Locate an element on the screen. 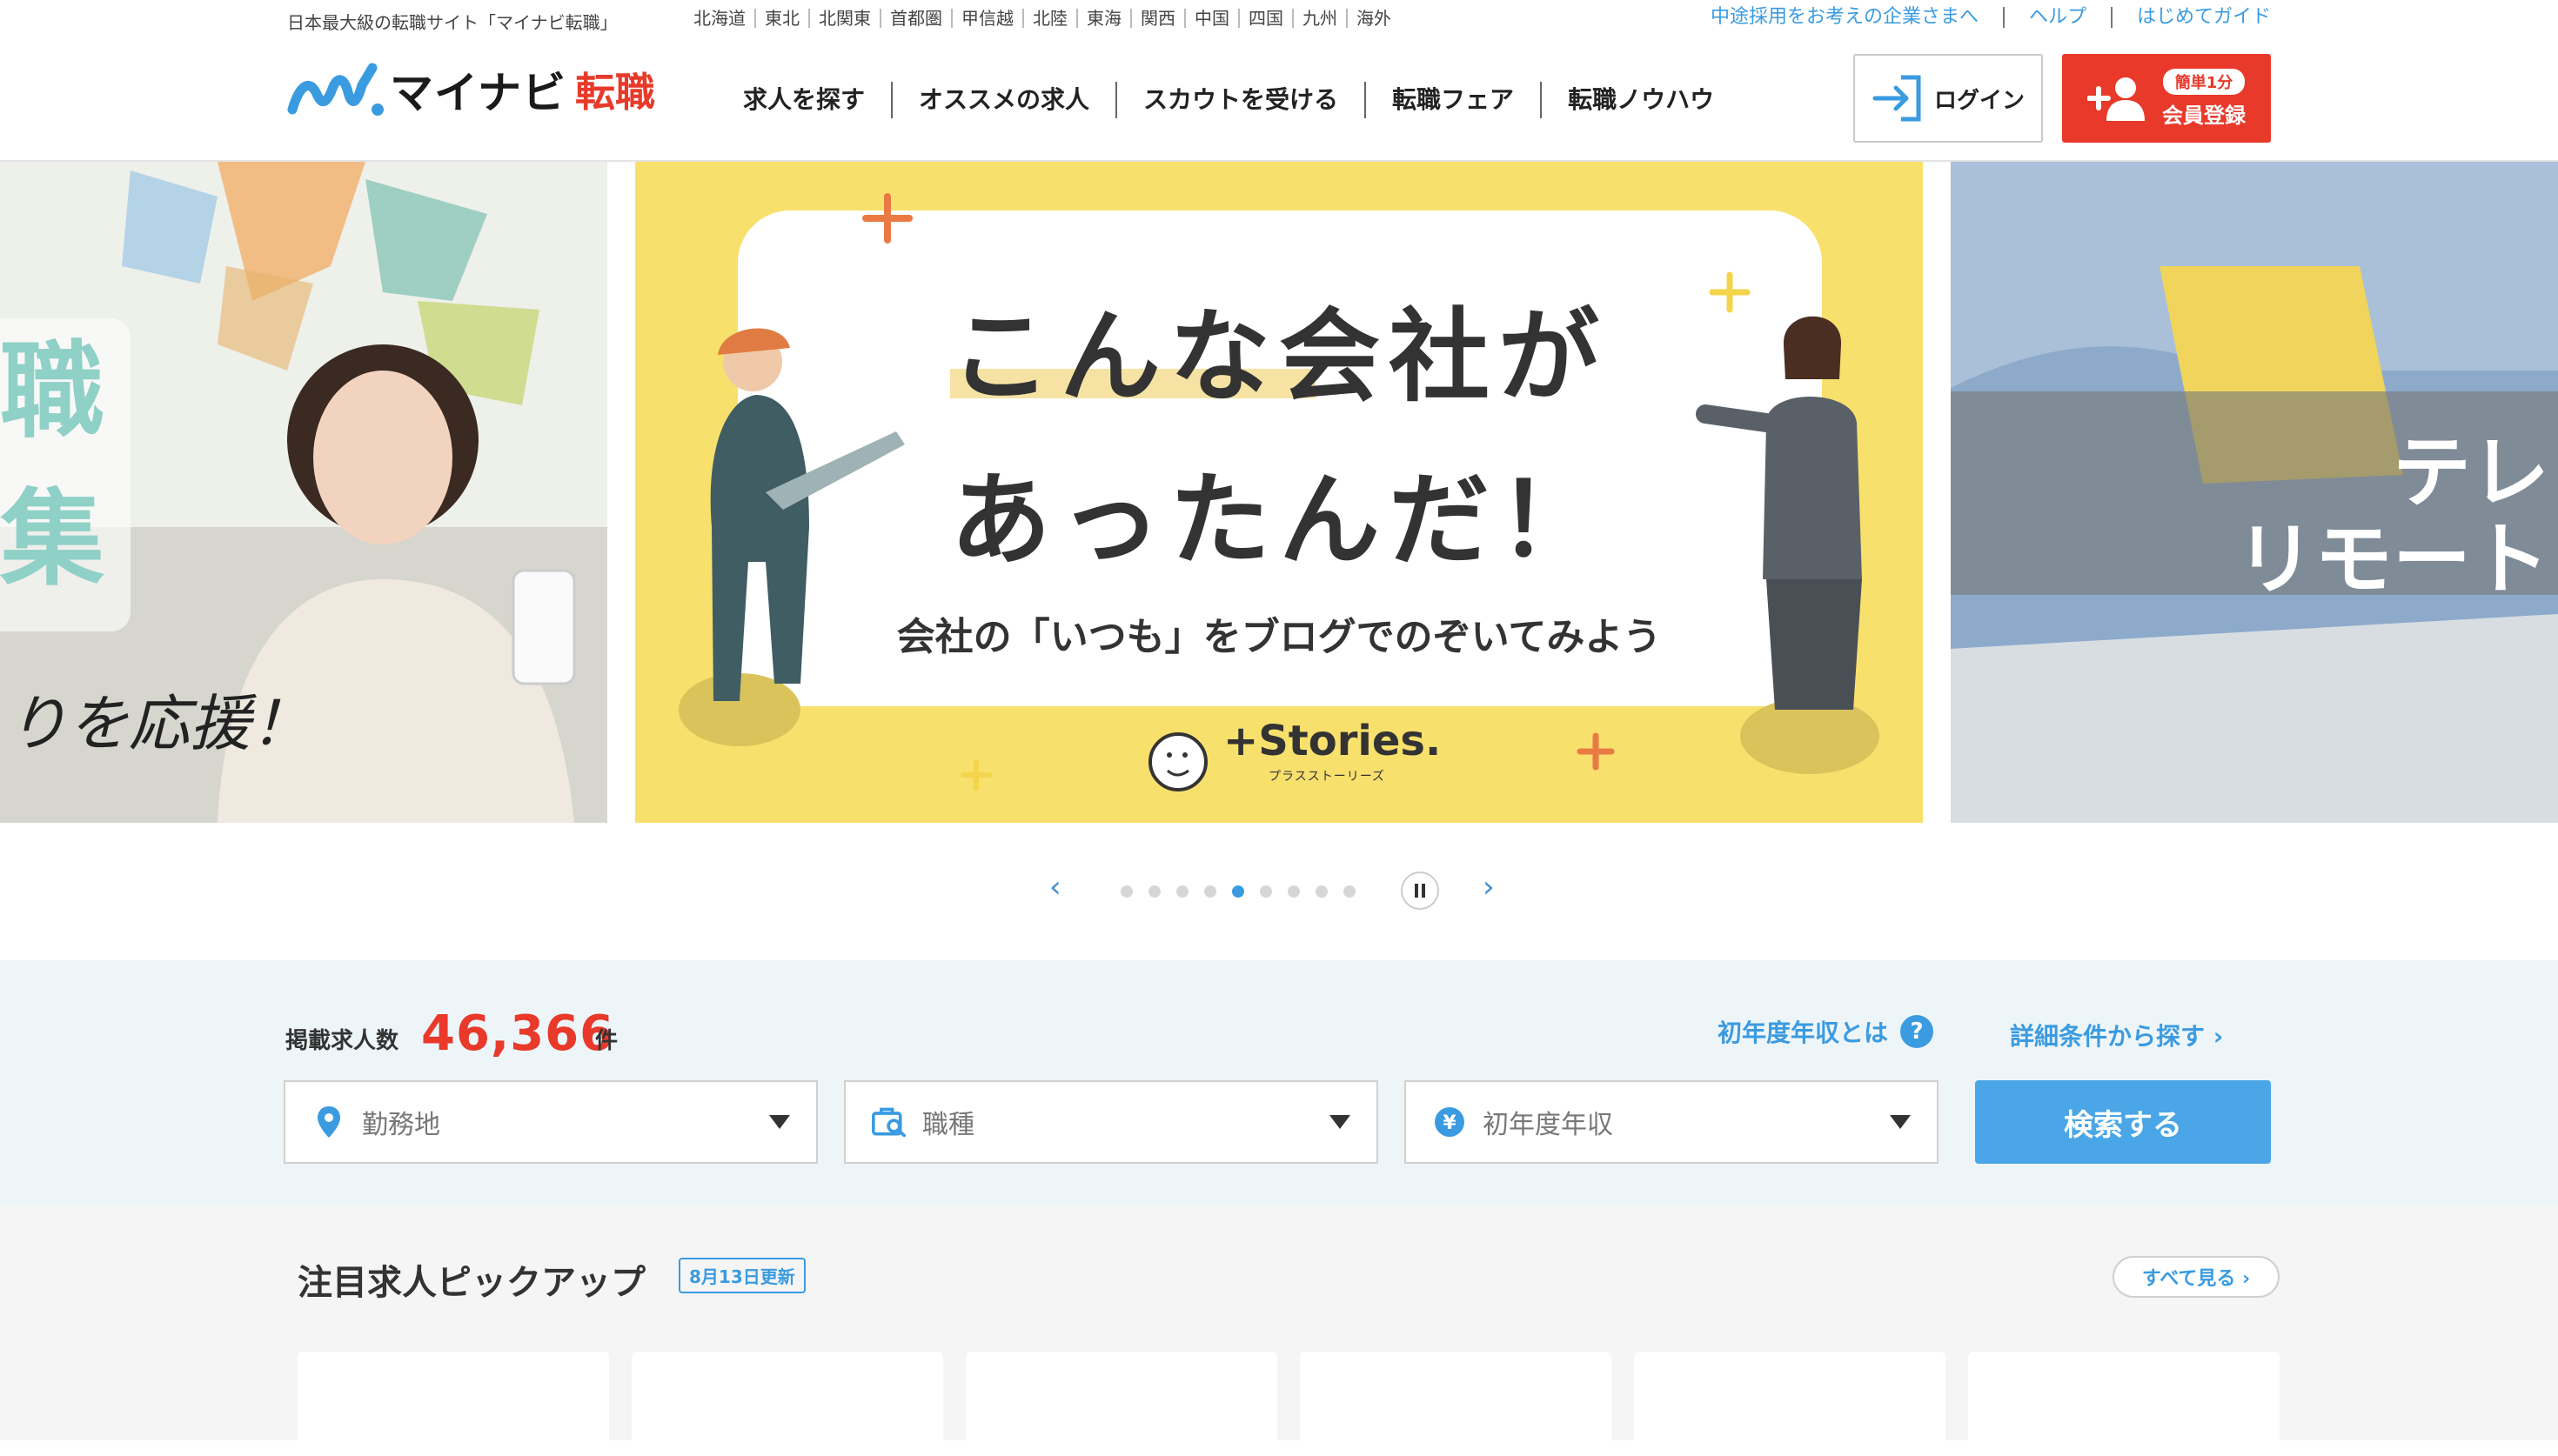  stories-brand-name: +Stories. is located at coordinates (1332, 741).